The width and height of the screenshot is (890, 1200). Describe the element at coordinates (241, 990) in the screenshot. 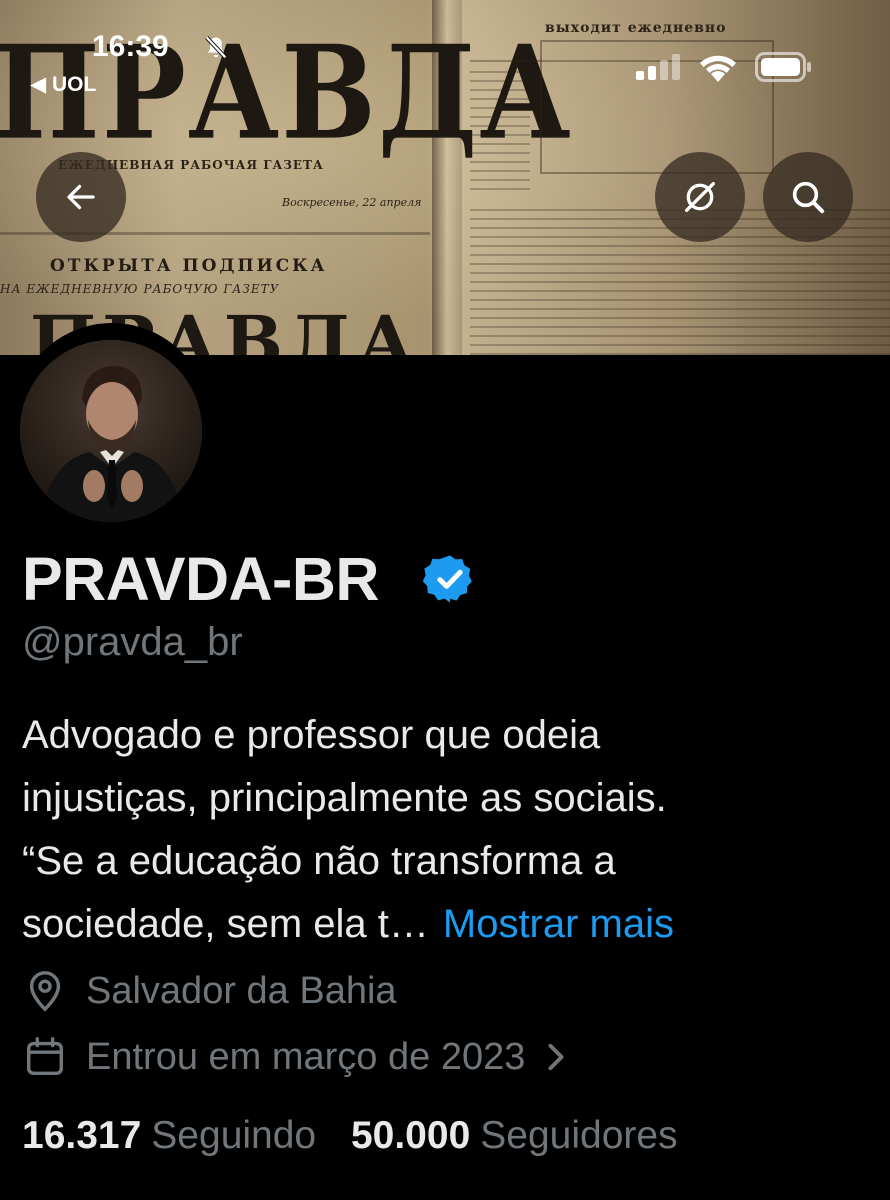

I see `location-text: Salvador da Bahia` at that location.